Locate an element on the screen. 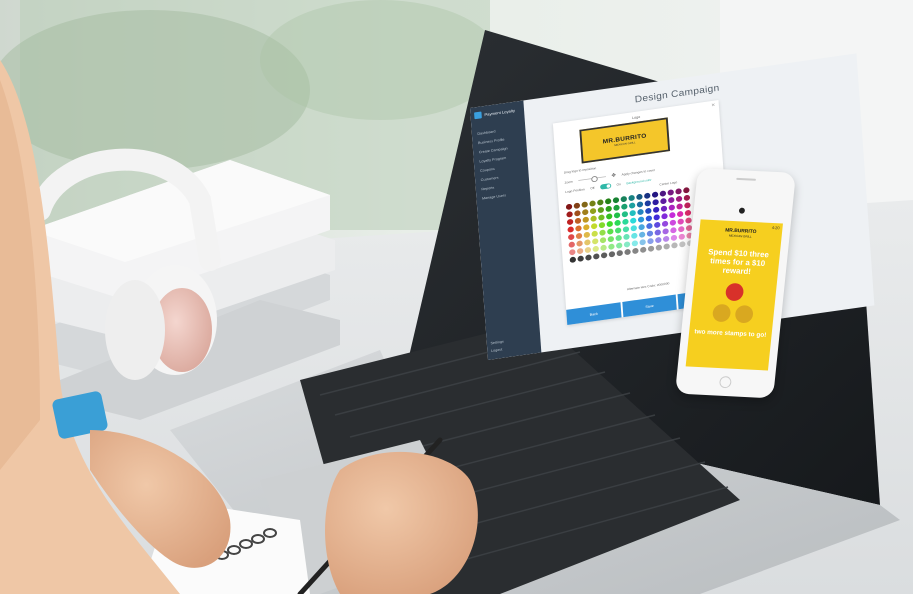 The image size is (913, 594). zoom-slider is located at coordinates (592, 178).